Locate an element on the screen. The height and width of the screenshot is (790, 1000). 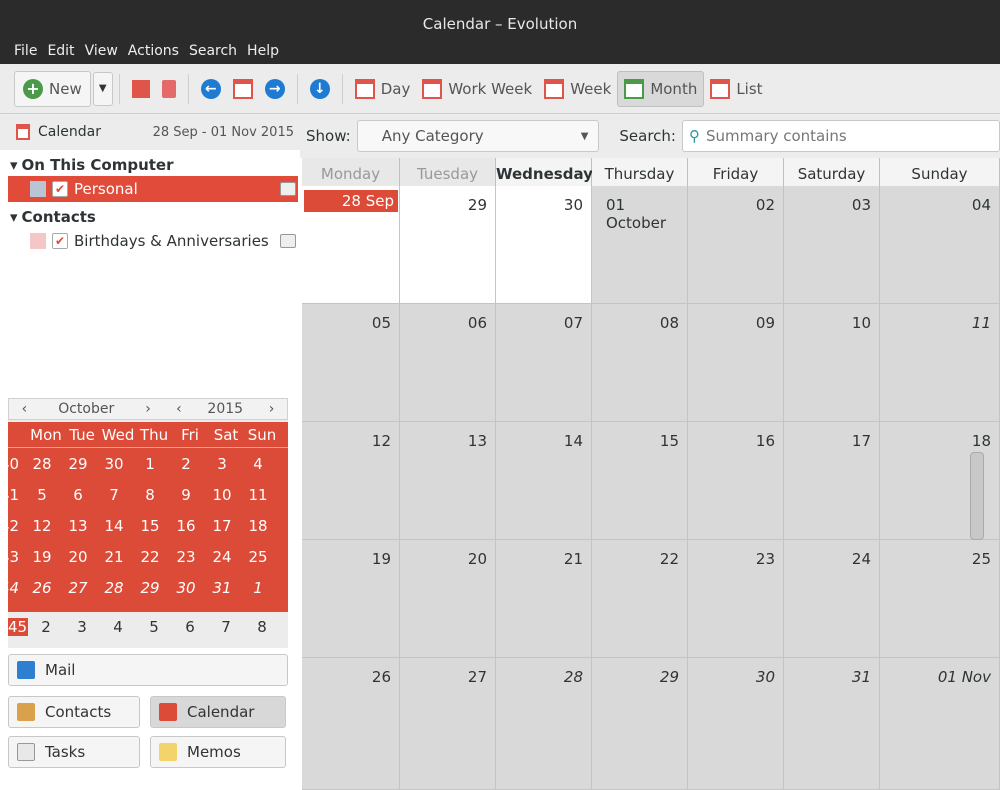
day-cell: 06 is located at coordinates (448, 363).